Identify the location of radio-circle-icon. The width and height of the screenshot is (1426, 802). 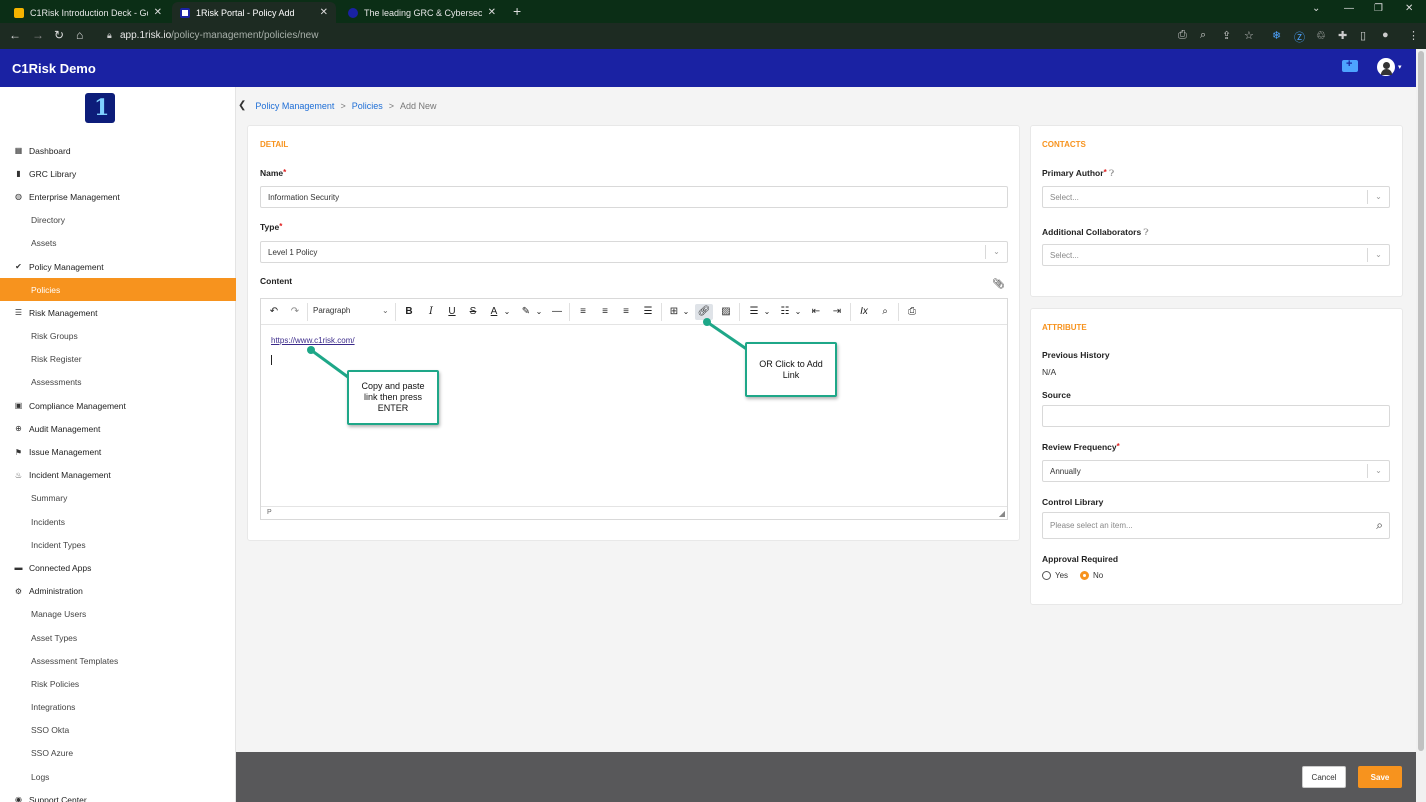
(1046, 575).